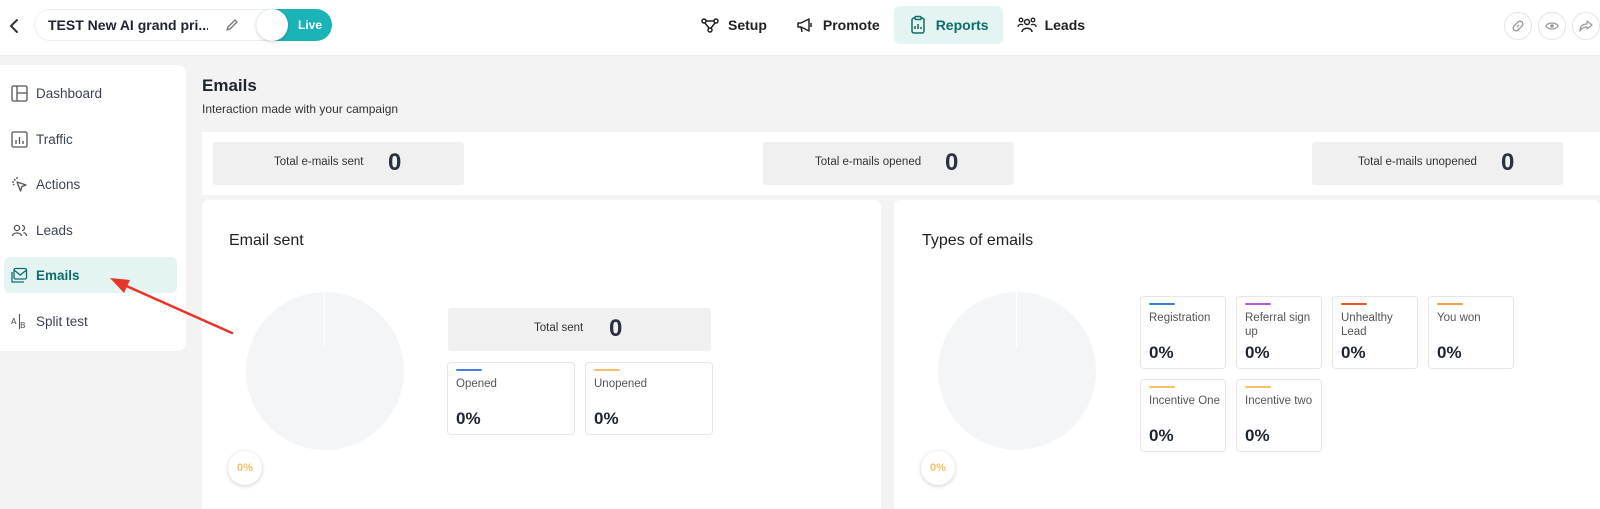  Describe the element at coordinates (621, 384) in the screenshot. I see `card-label: Unopened` at that location.